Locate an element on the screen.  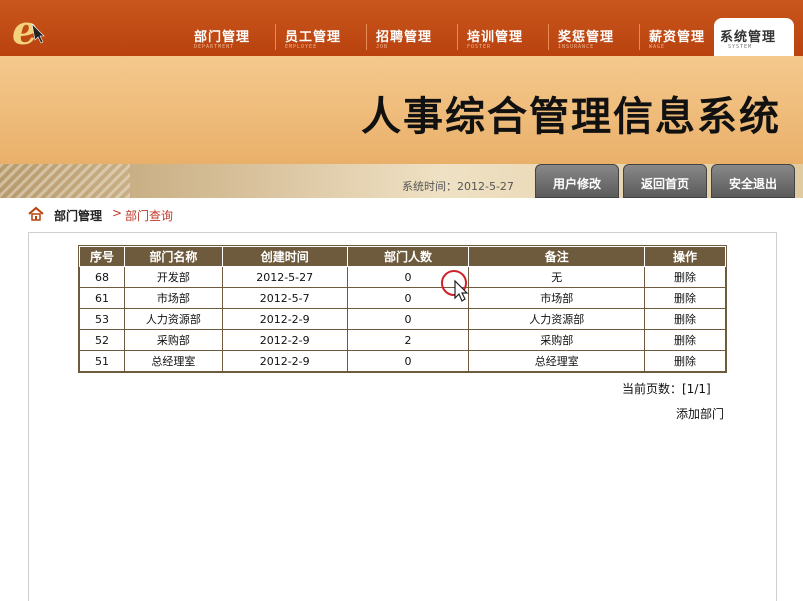
nav-sublabel: EMPLOYEE is located at coordinates (301, 47).